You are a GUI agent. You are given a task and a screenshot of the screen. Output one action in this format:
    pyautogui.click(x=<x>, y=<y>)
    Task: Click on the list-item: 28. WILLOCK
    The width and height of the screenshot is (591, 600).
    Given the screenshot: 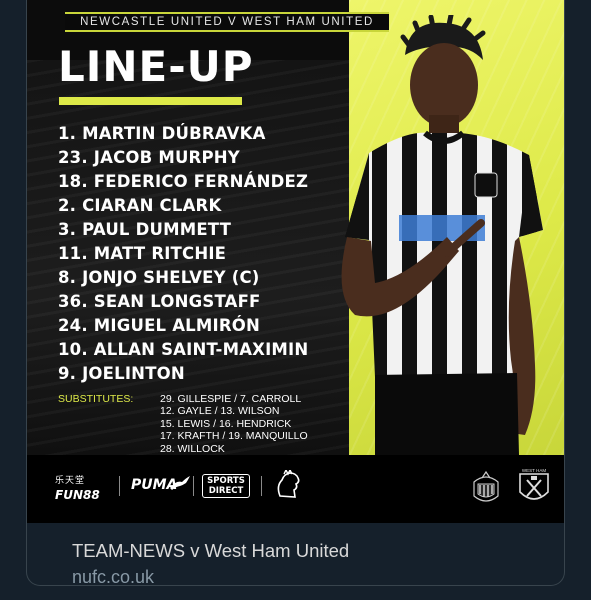 What is the action you would take?
    pyautogui.click(x=192, y=448)
    